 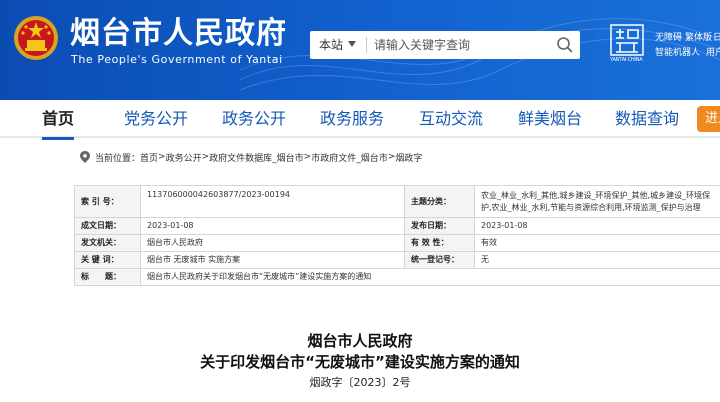 What do you see at coordinates (331, 45) in the screenshot?
I see `search-scope-label: 本站` at bounding box center [331, 45].